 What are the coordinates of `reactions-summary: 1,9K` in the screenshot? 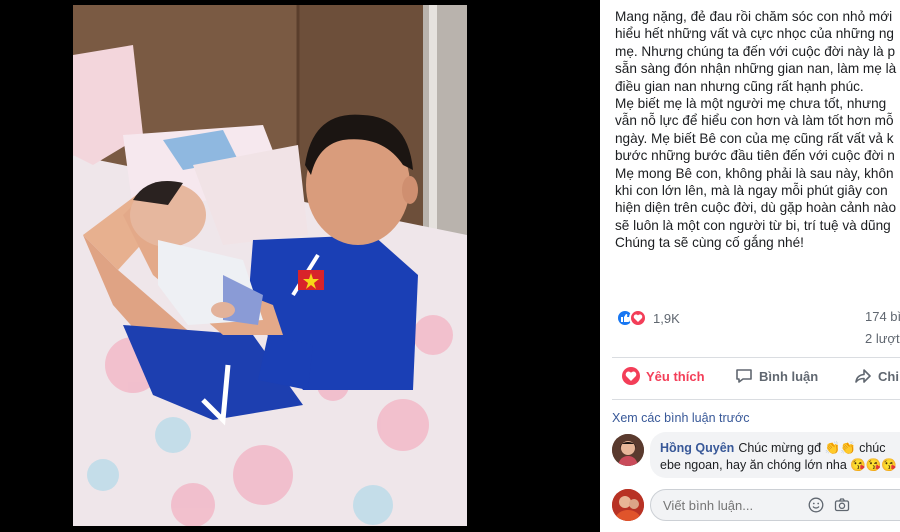 It's located at (648, 318).